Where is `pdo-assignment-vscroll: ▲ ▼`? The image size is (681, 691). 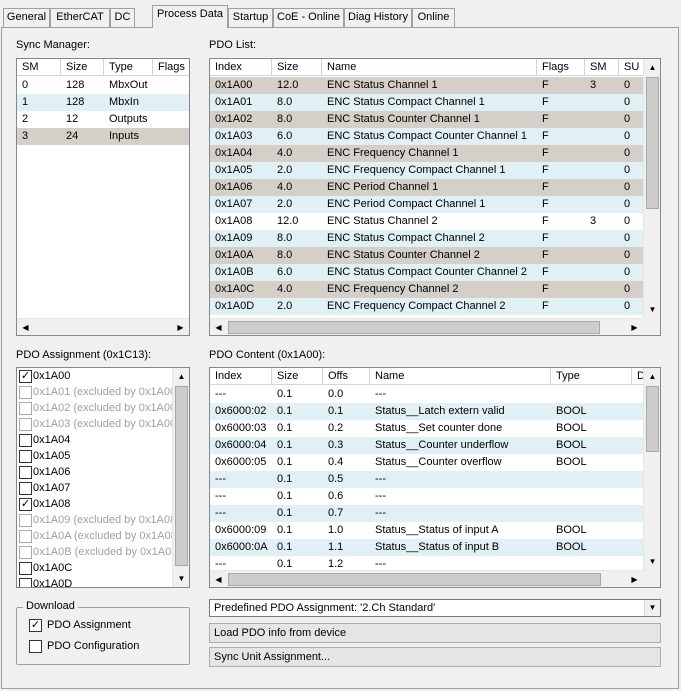
pdo-assignment-vscroll: ▲ ▼ is located at coordinates (180, 477).